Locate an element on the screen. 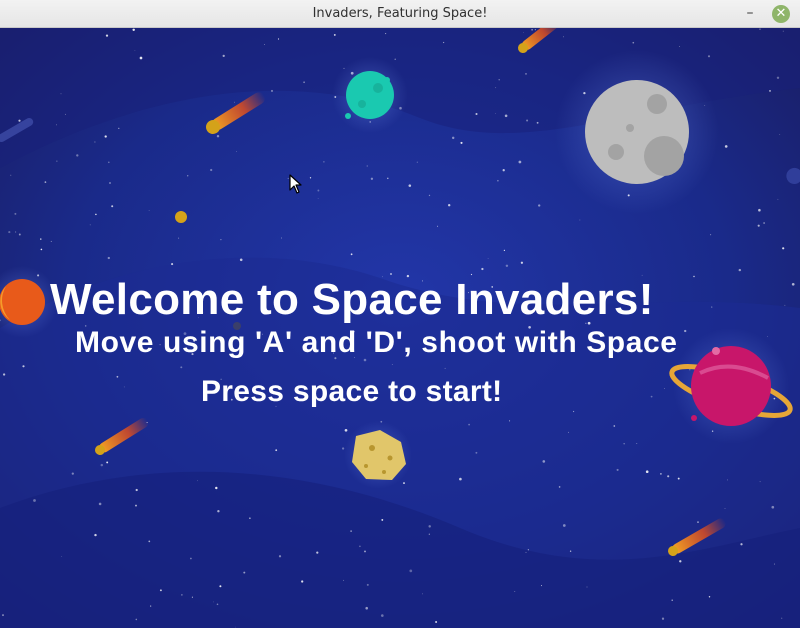  close-icon: ✕ is located at coordinates (781, 14).